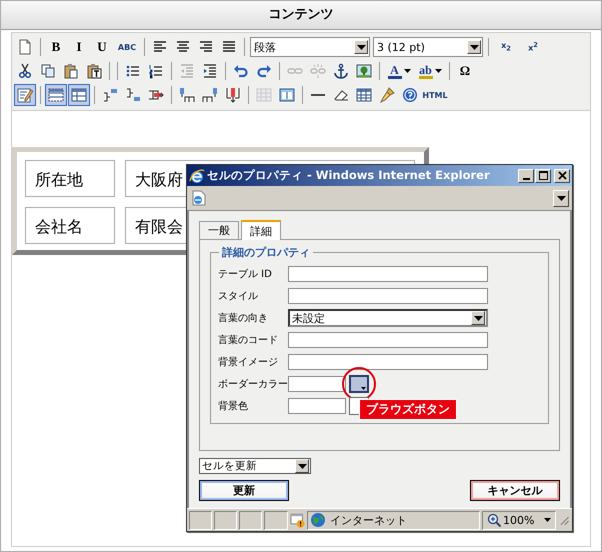 Image resolution: width=602 pixels, height=552 pixels. What do you see at coordinates (393, 520) in the screenshot?
I see `security-zone: インターネット` at bounding box center [393, 520].